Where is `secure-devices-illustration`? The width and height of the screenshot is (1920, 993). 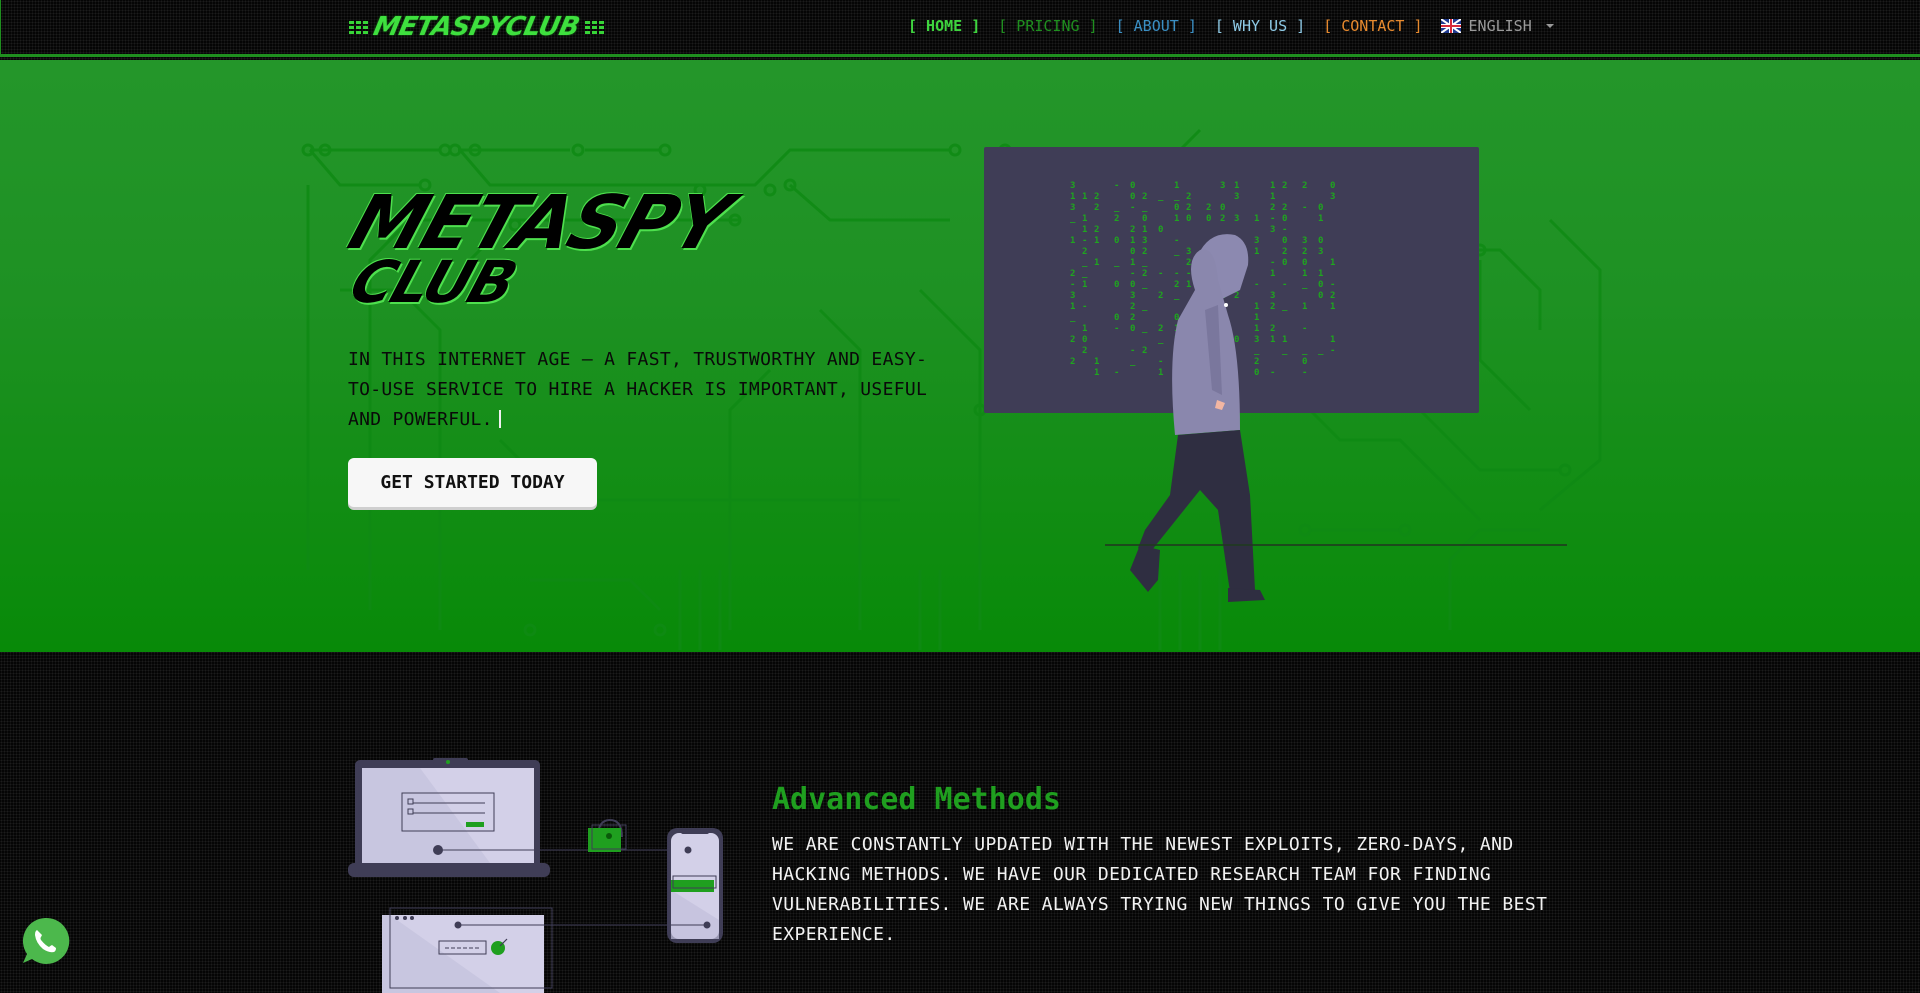
secure-devices-illustration is located at coordinates (535, 875).